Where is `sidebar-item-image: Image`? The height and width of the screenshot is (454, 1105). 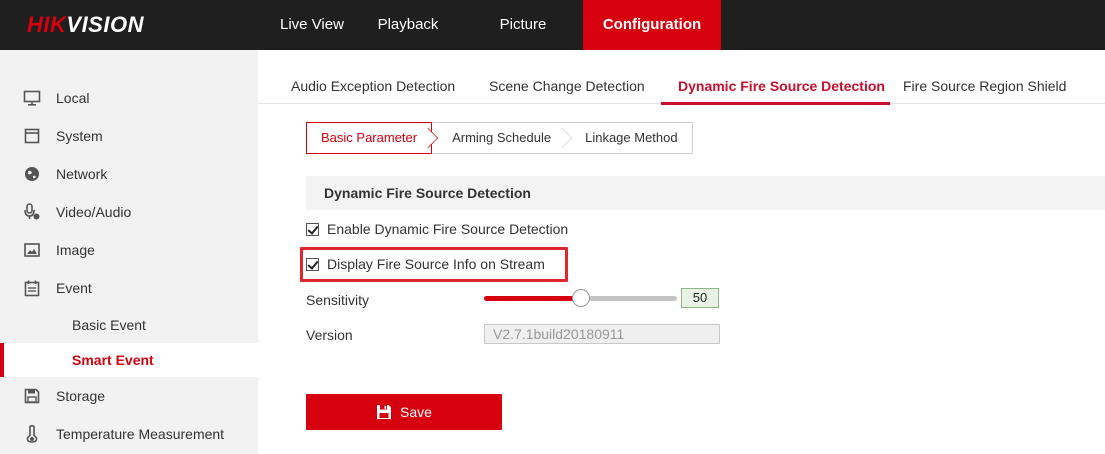
sidebar-item-image: Image is located at coordinates (129, 250).